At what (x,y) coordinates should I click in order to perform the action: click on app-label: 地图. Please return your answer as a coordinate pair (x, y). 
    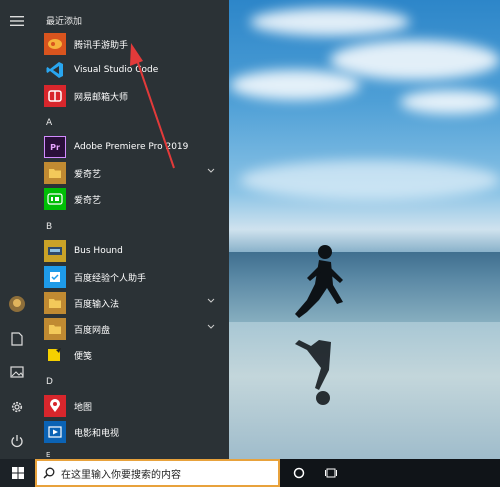
    Looking at the image, I should click on (83, 407).